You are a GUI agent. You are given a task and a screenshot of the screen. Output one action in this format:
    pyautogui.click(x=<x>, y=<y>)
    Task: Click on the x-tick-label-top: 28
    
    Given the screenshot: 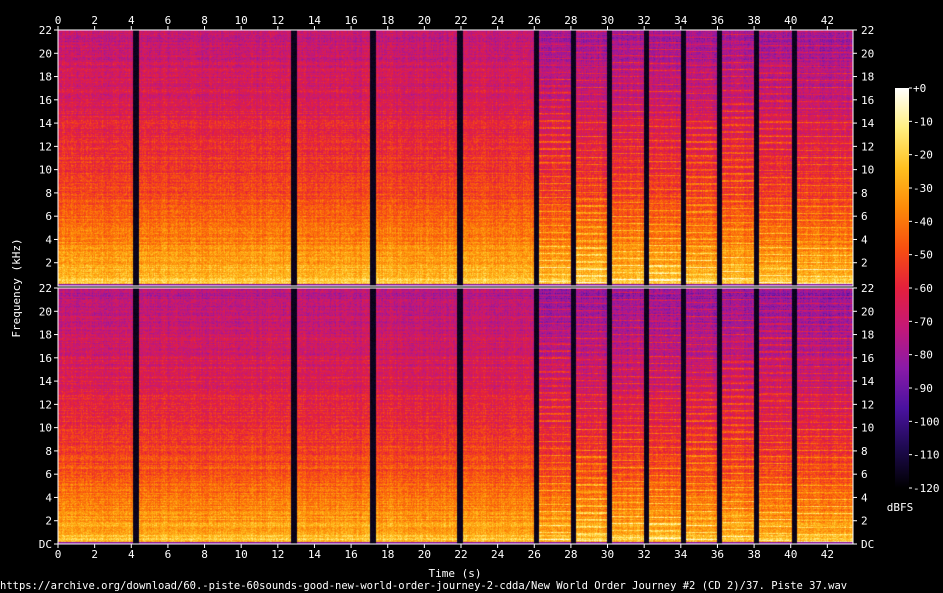 What is the action you would take?
    pyautogui.click(x=570, y=20)
    